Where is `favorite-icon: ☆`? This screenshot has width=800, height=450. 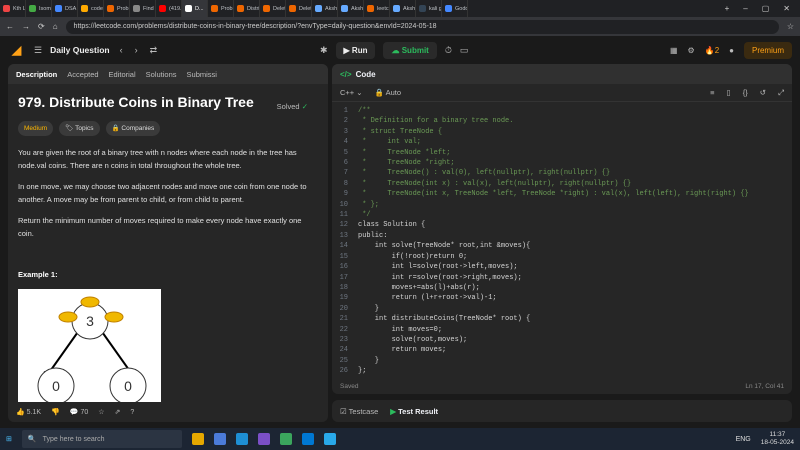
favorite-icon: ☆ is located at coordinates (101, 412).